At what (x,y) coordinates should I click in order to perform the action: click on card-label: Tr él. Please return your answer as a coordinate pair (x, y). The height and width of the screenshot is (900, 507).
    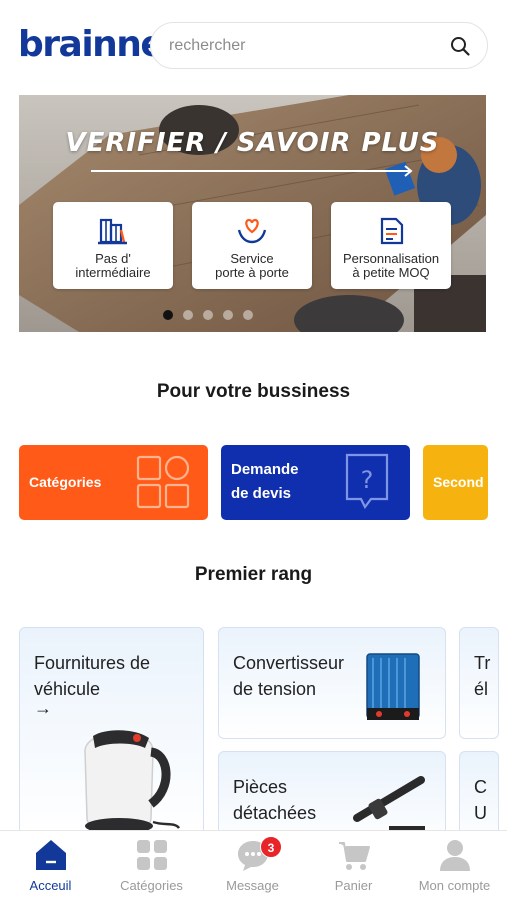
    Looking at the image, I should click on (482, 676).